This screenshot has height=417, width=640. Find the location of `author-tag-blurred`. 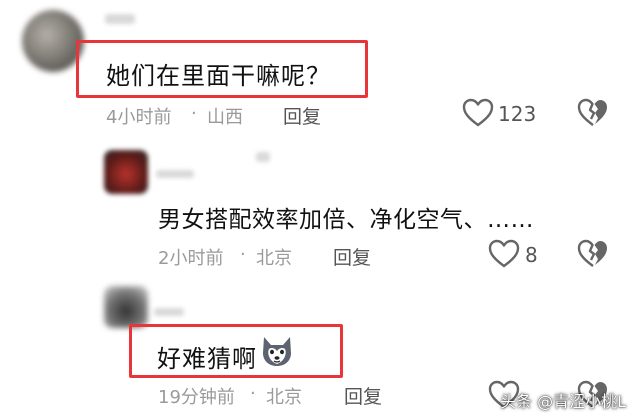

author-tag-blurred is located at coordinates (263, 157).